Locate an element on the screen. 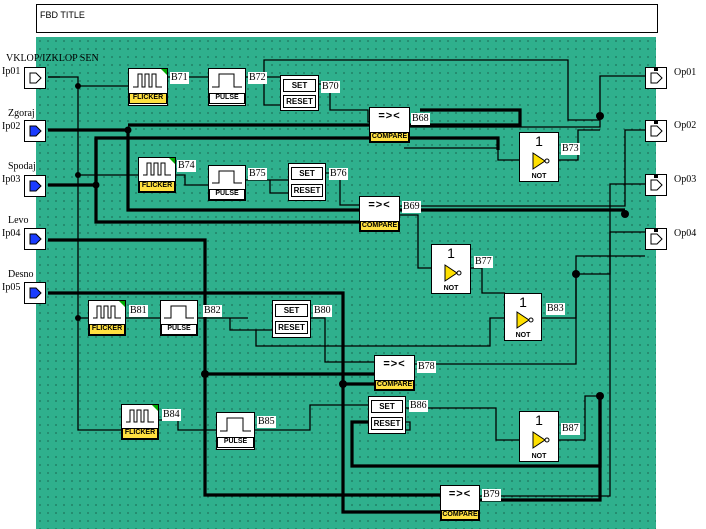 The image size is (706, 529). flicker-block-b84: FLICKER is located at coordinates (140, 422).